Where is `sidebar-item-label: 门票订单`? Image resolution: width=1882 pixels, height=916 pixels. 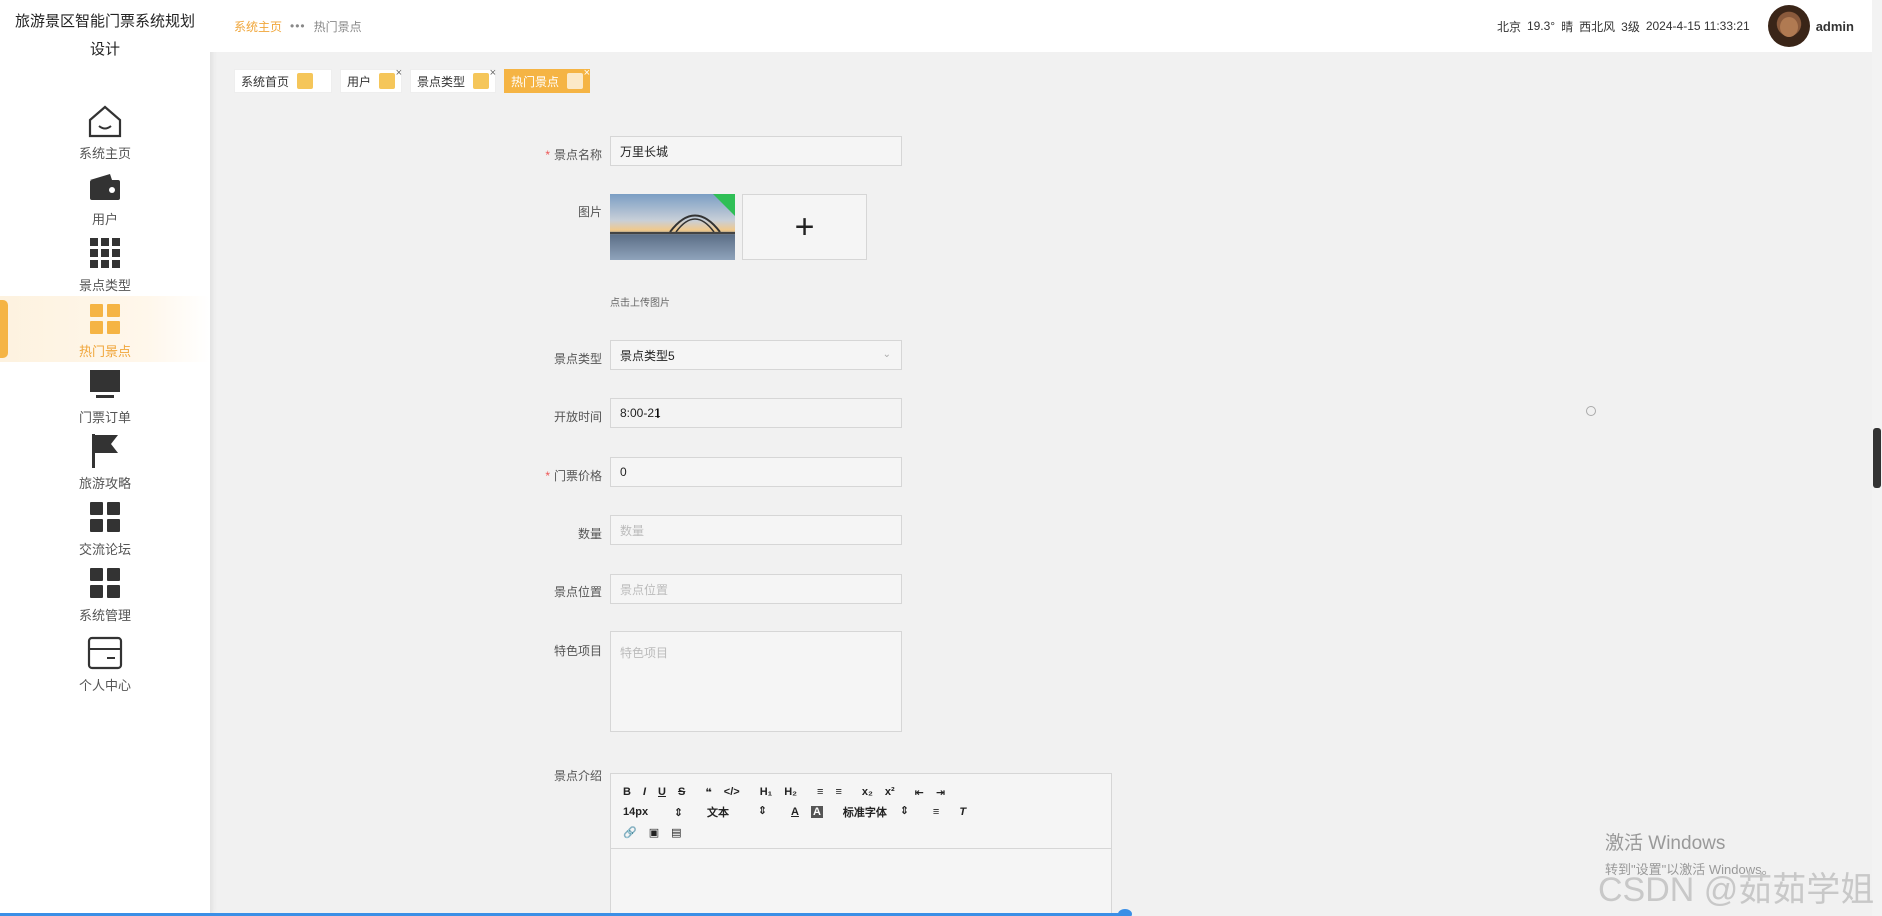
sidebar-item-label: 门票订单 is located at coordinates (104, 417).